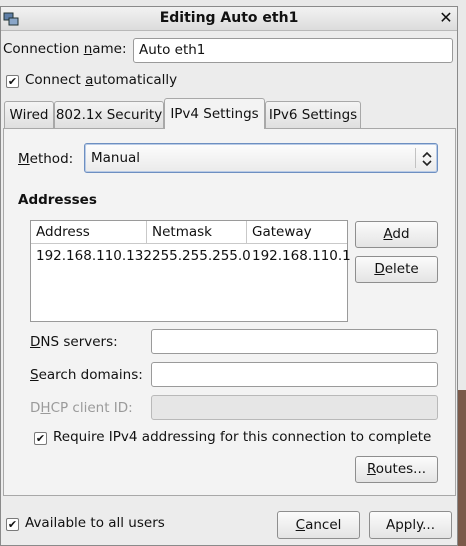 The width and height of the screenshot is (466, 546). What do you see at coordinates (293, 50) in the screenshot?
I see `connection-name-input: Auto eth1` at bounding box center [293, 50].